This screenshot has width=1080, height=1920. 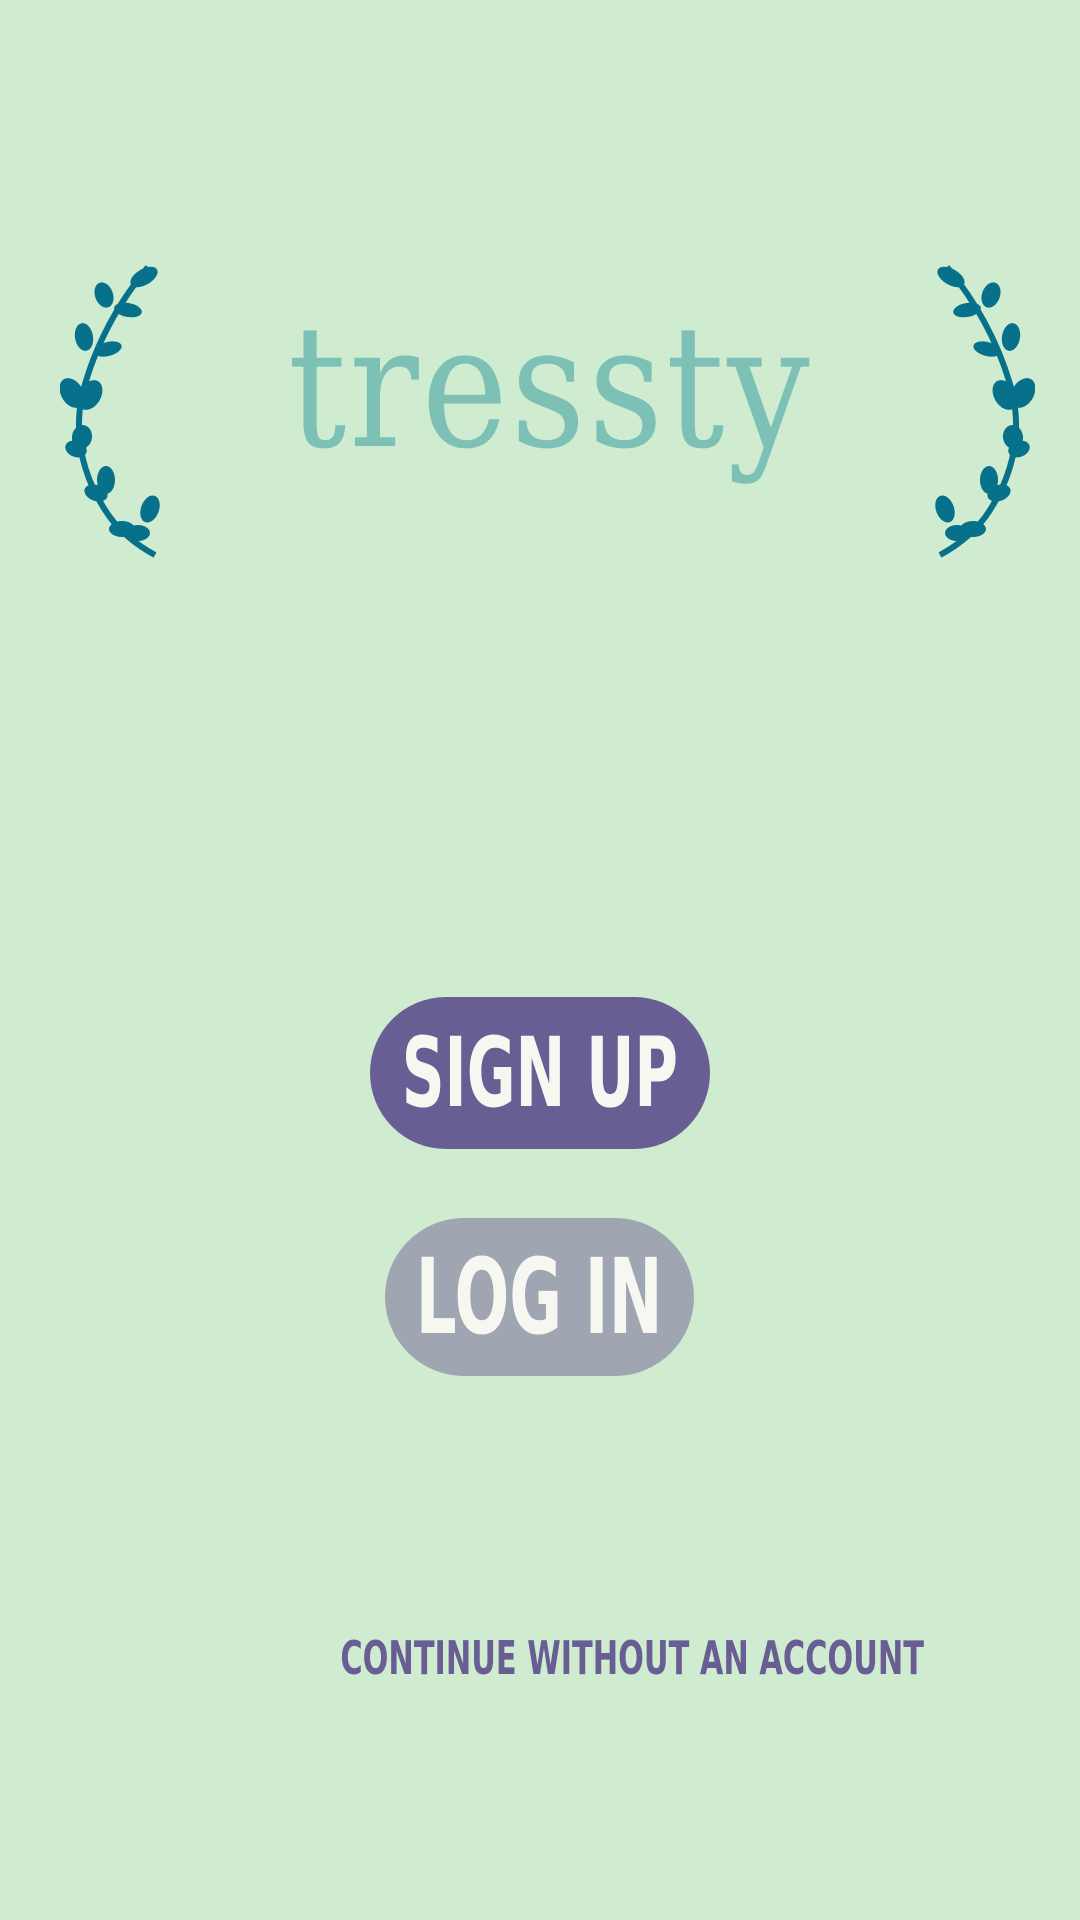 I want to click on log-in-button: LOG IN, so click(x=539, y=1297).